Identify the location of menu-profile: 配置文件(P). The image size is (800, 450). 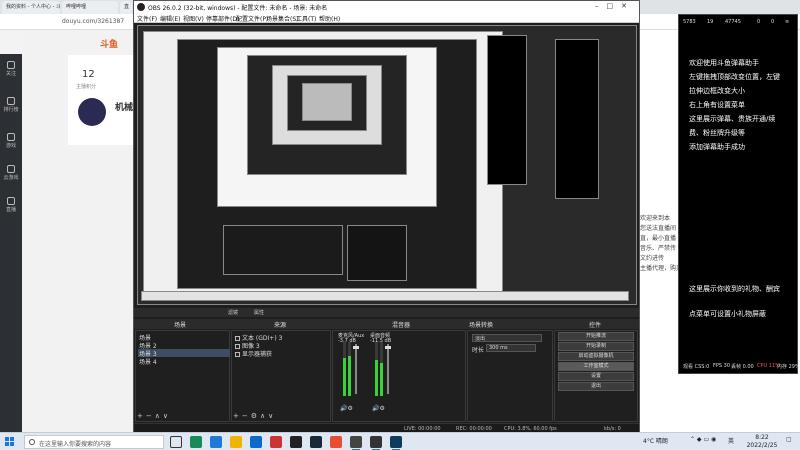
(252, 18).